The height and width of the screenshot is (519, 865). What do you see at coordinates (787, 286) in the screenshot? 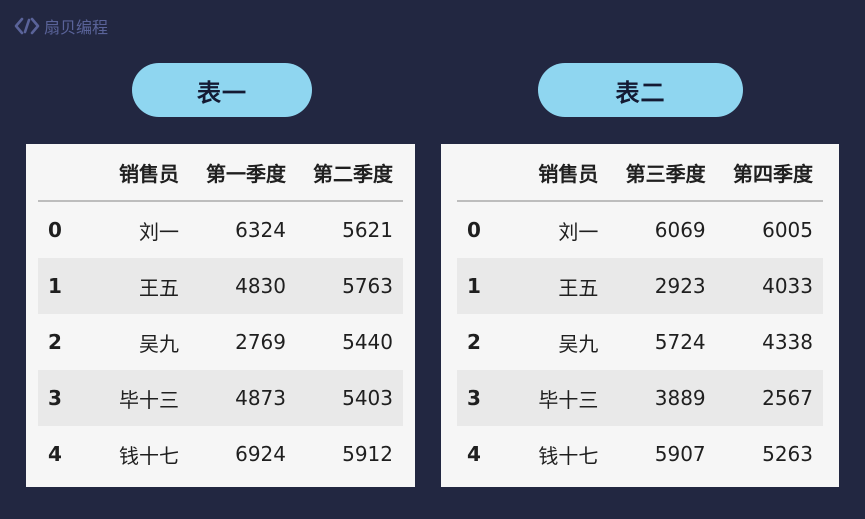
I see `value-cell: 4033` at bounding box center [787, 286].